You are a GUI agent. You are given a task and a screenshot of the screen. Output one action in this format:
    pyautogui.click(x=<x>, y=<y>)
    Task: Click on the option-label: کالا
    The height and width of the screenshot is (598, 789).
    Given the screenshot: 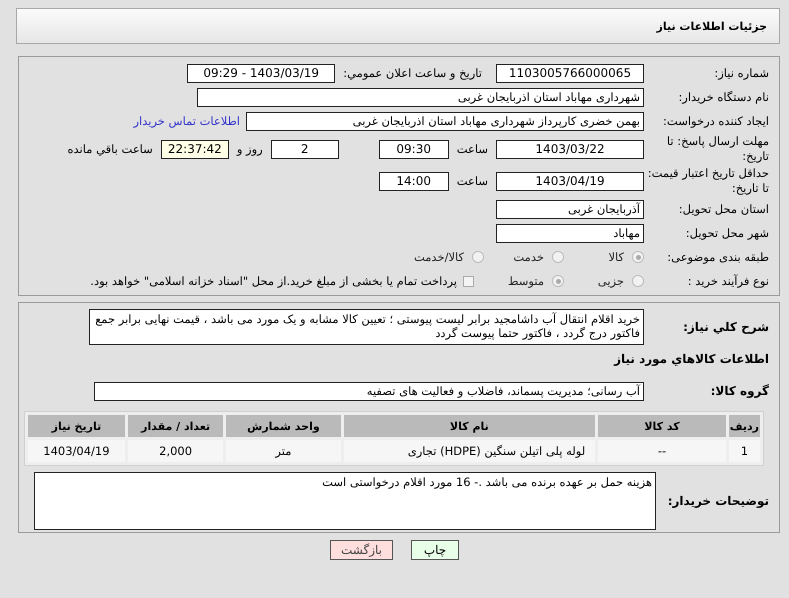 What is the action you would take?
    pyautogui.click(x=616, y=257)
    